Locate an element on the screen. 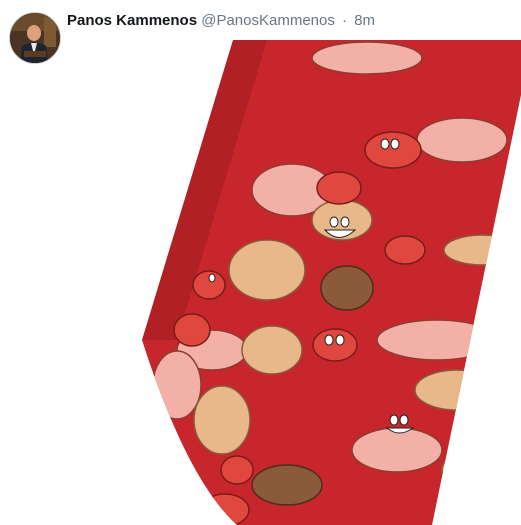  display-name: Panos Kammenos is located at coordinates (132, 20).